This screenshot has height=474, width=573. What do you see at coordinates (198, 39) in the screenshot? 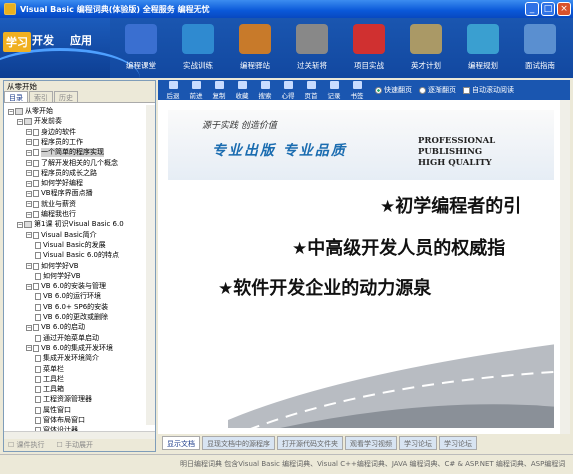
I see `monitor-icon` at bounding box center [198, 39].